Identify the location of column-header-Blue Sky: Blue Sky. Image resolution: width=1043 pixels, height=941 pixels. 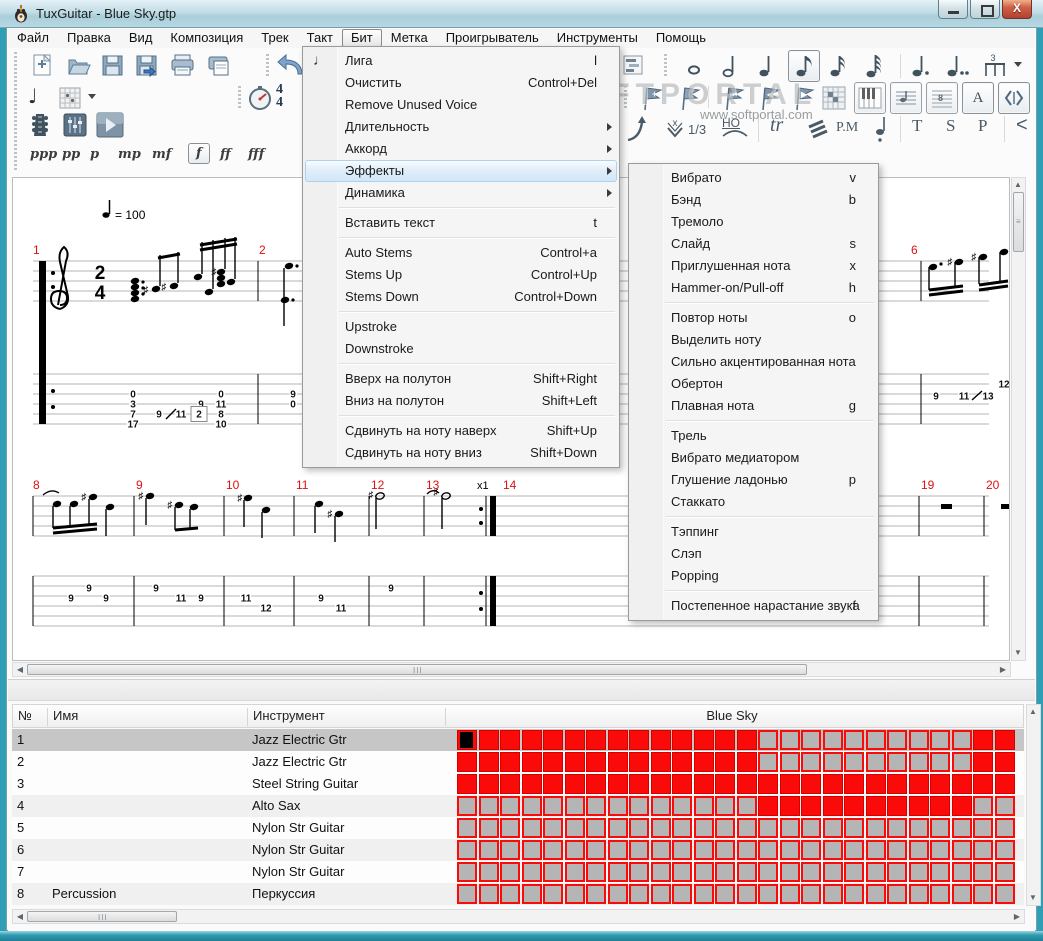
(732, 717).